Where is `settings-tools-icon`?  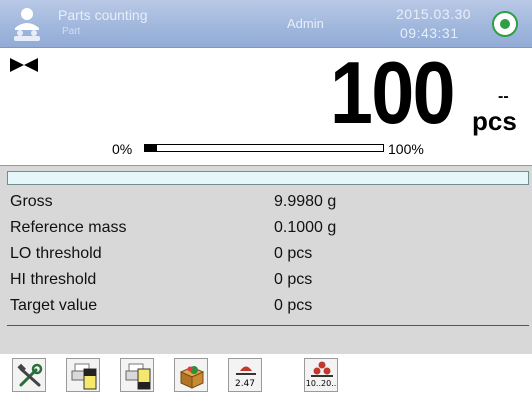
settings-tools-icon is located at coordinates (30, 375).